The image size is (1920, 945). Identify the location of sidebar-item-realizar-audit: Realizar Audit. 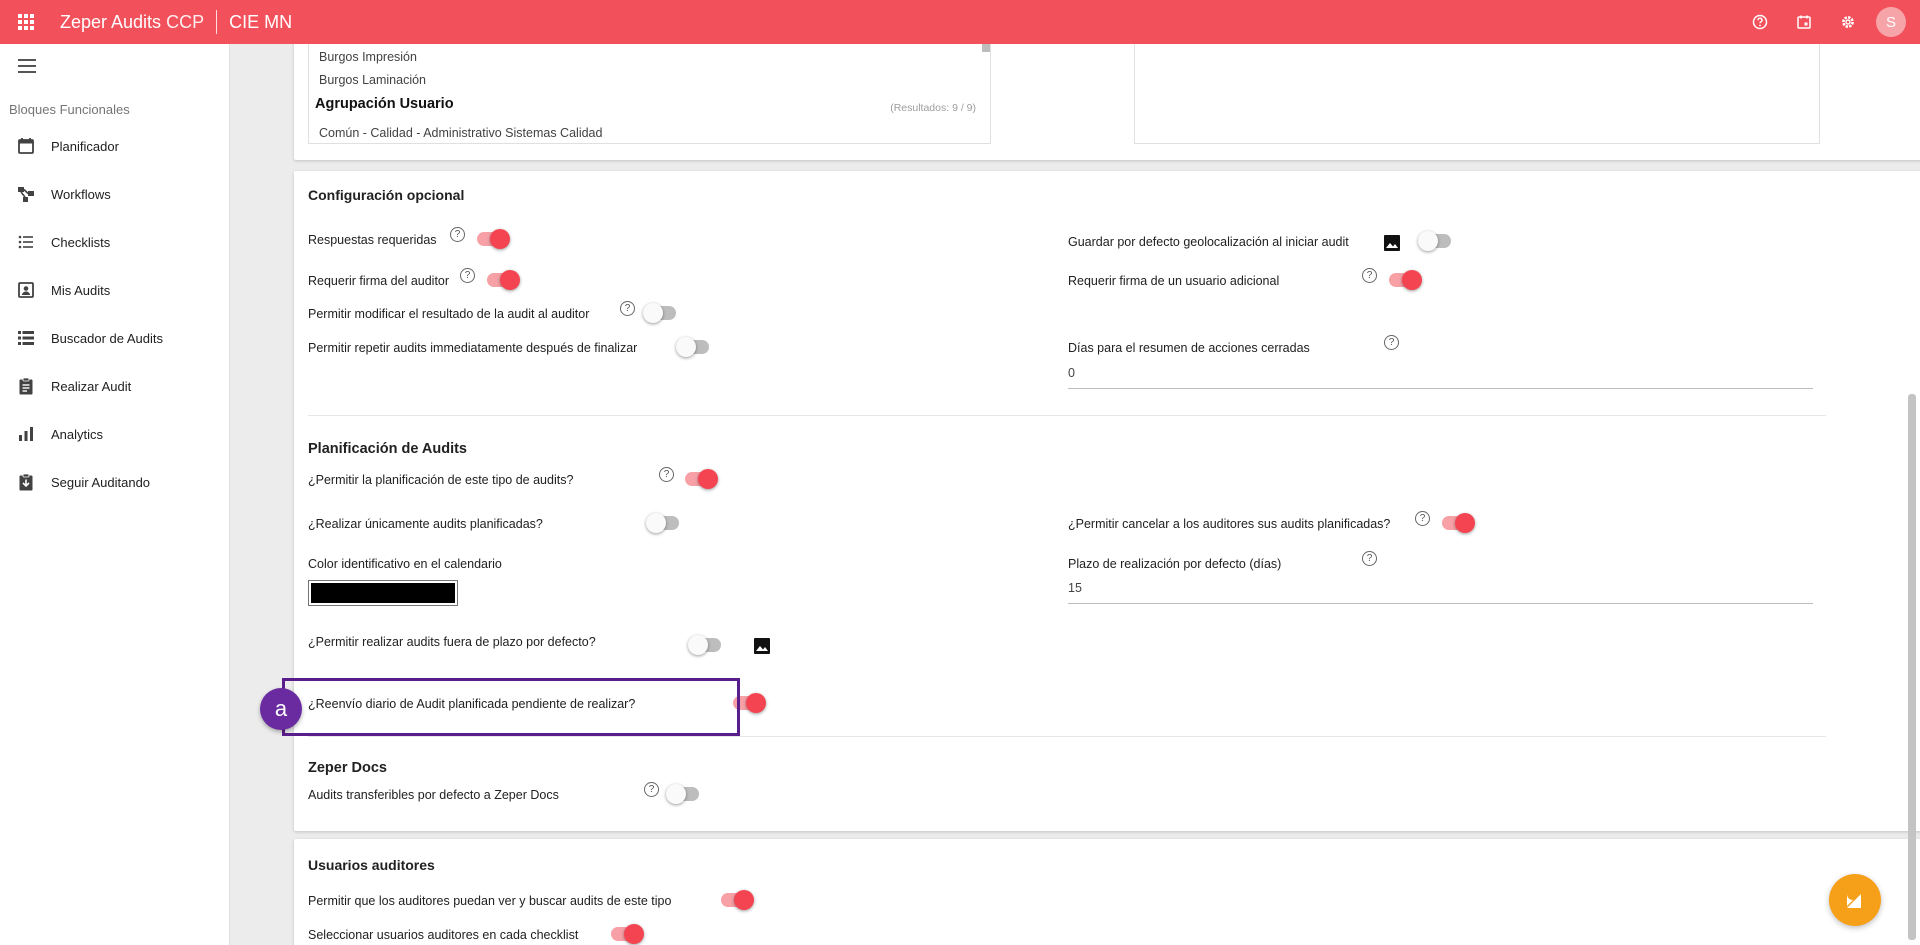
(115, 386).